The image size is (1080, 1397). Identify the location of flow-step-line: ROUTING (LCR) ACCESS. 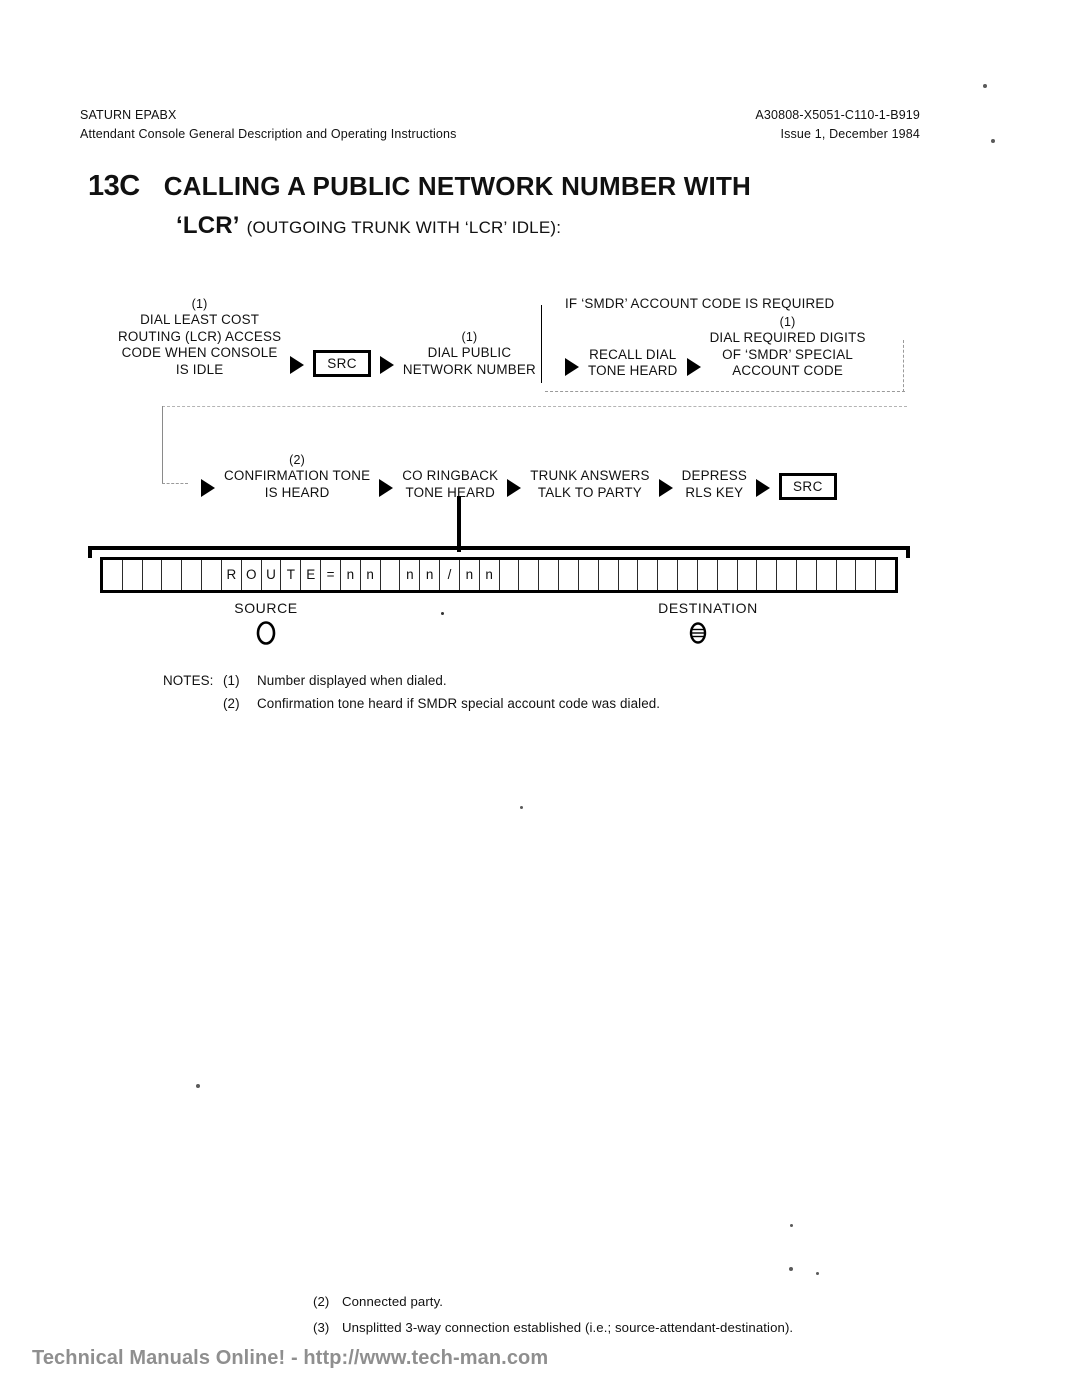
(200, 336).